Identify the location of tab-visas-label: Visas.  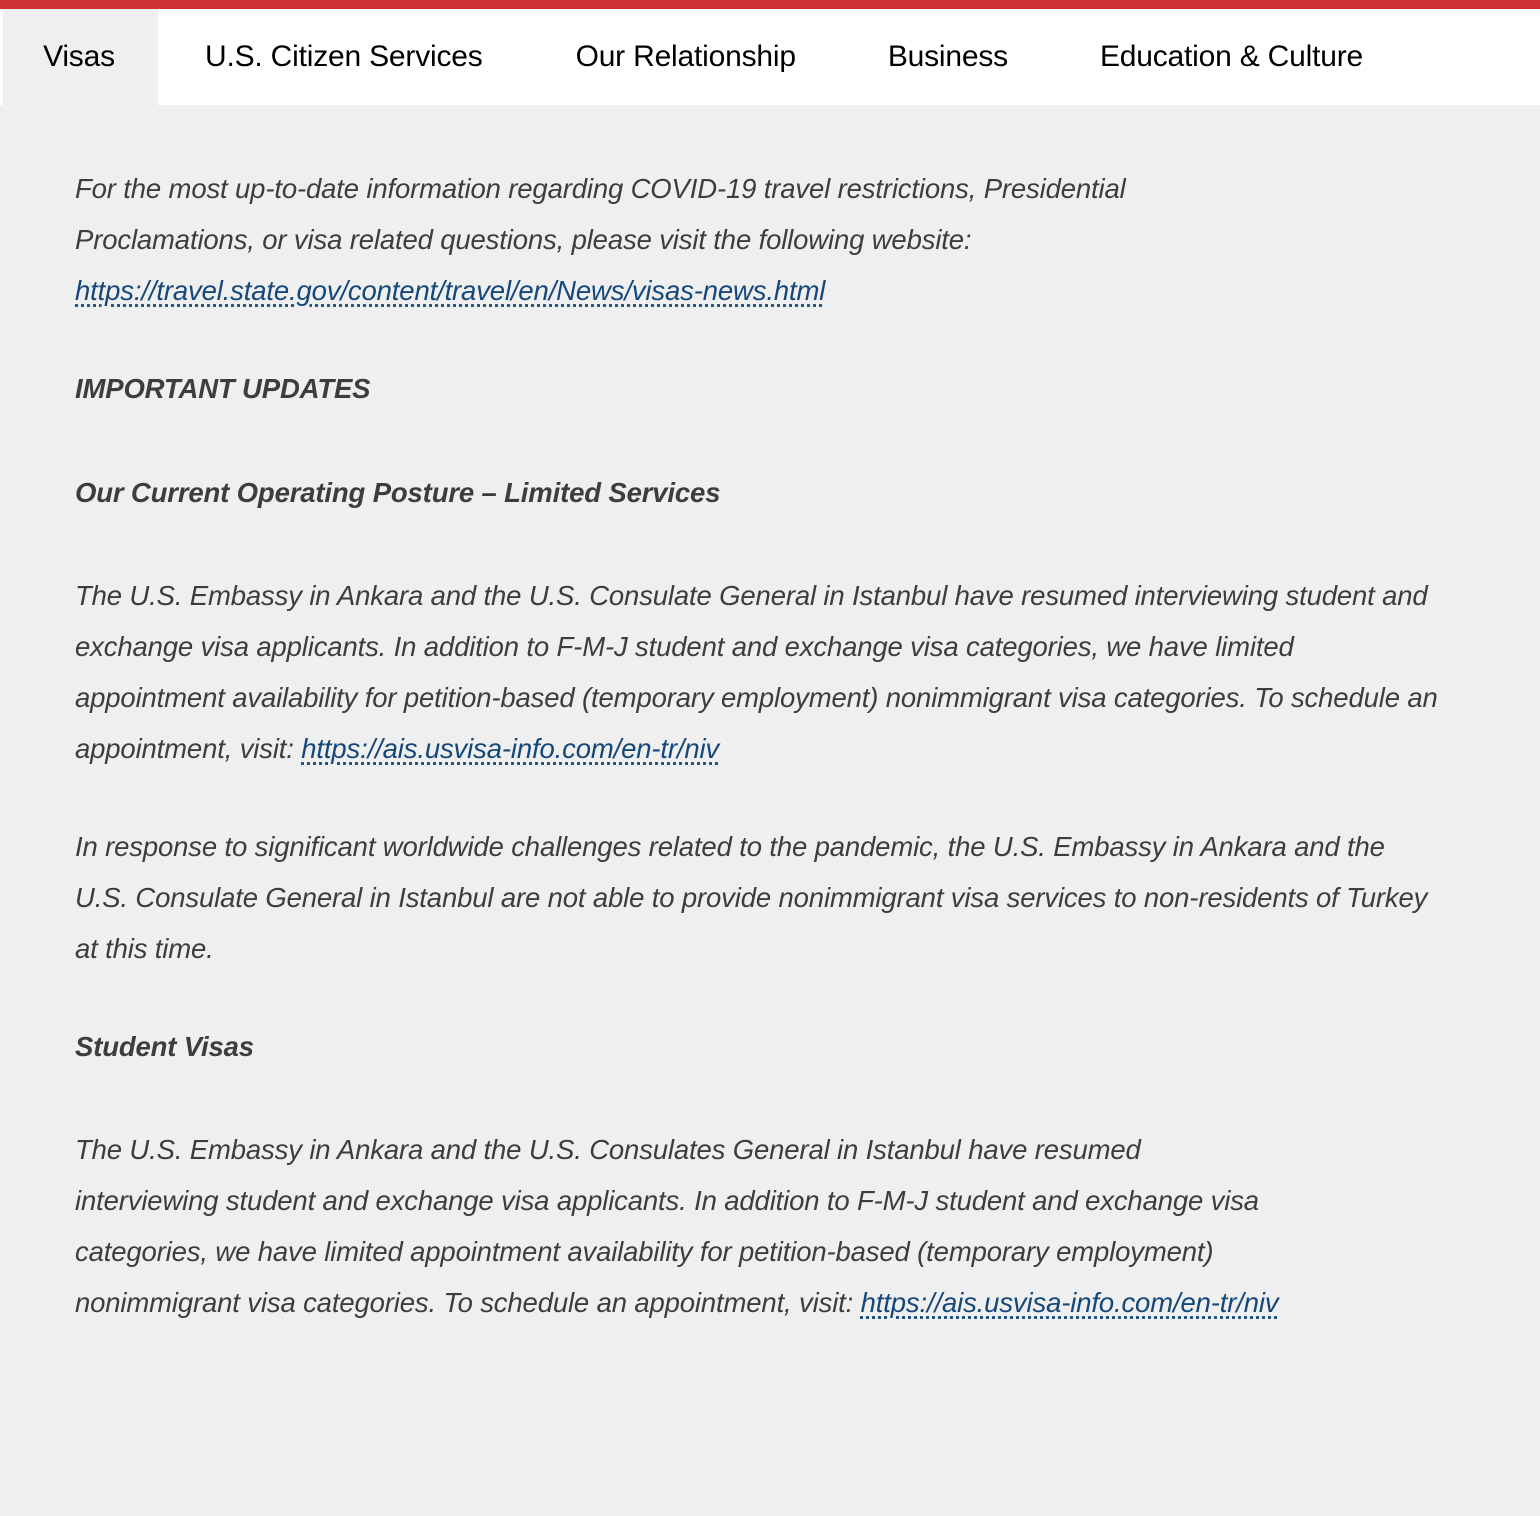
(79, 56).